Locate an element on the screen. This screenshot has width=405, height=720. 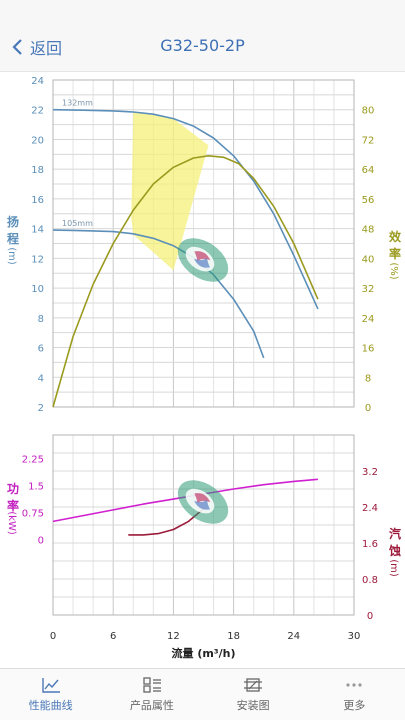
x-axis-title: 流量 (m³/h) is located at coordinates (203, 653).